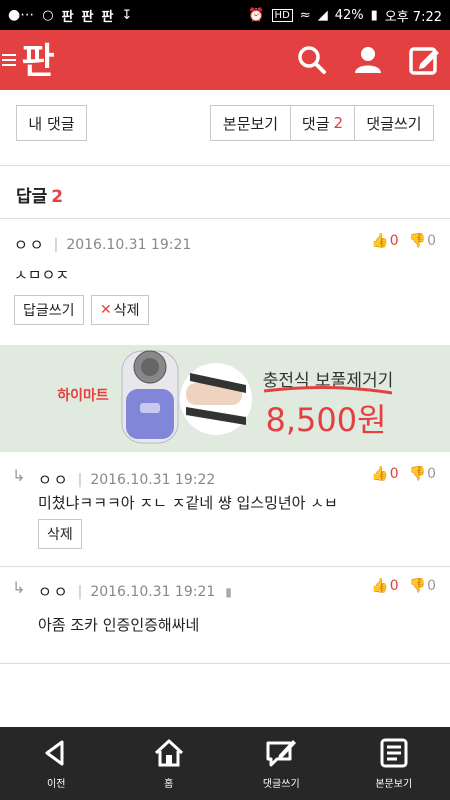 The width and height of the screenshot is (450, 800). I want to click on user-icon, so click(368, 60).